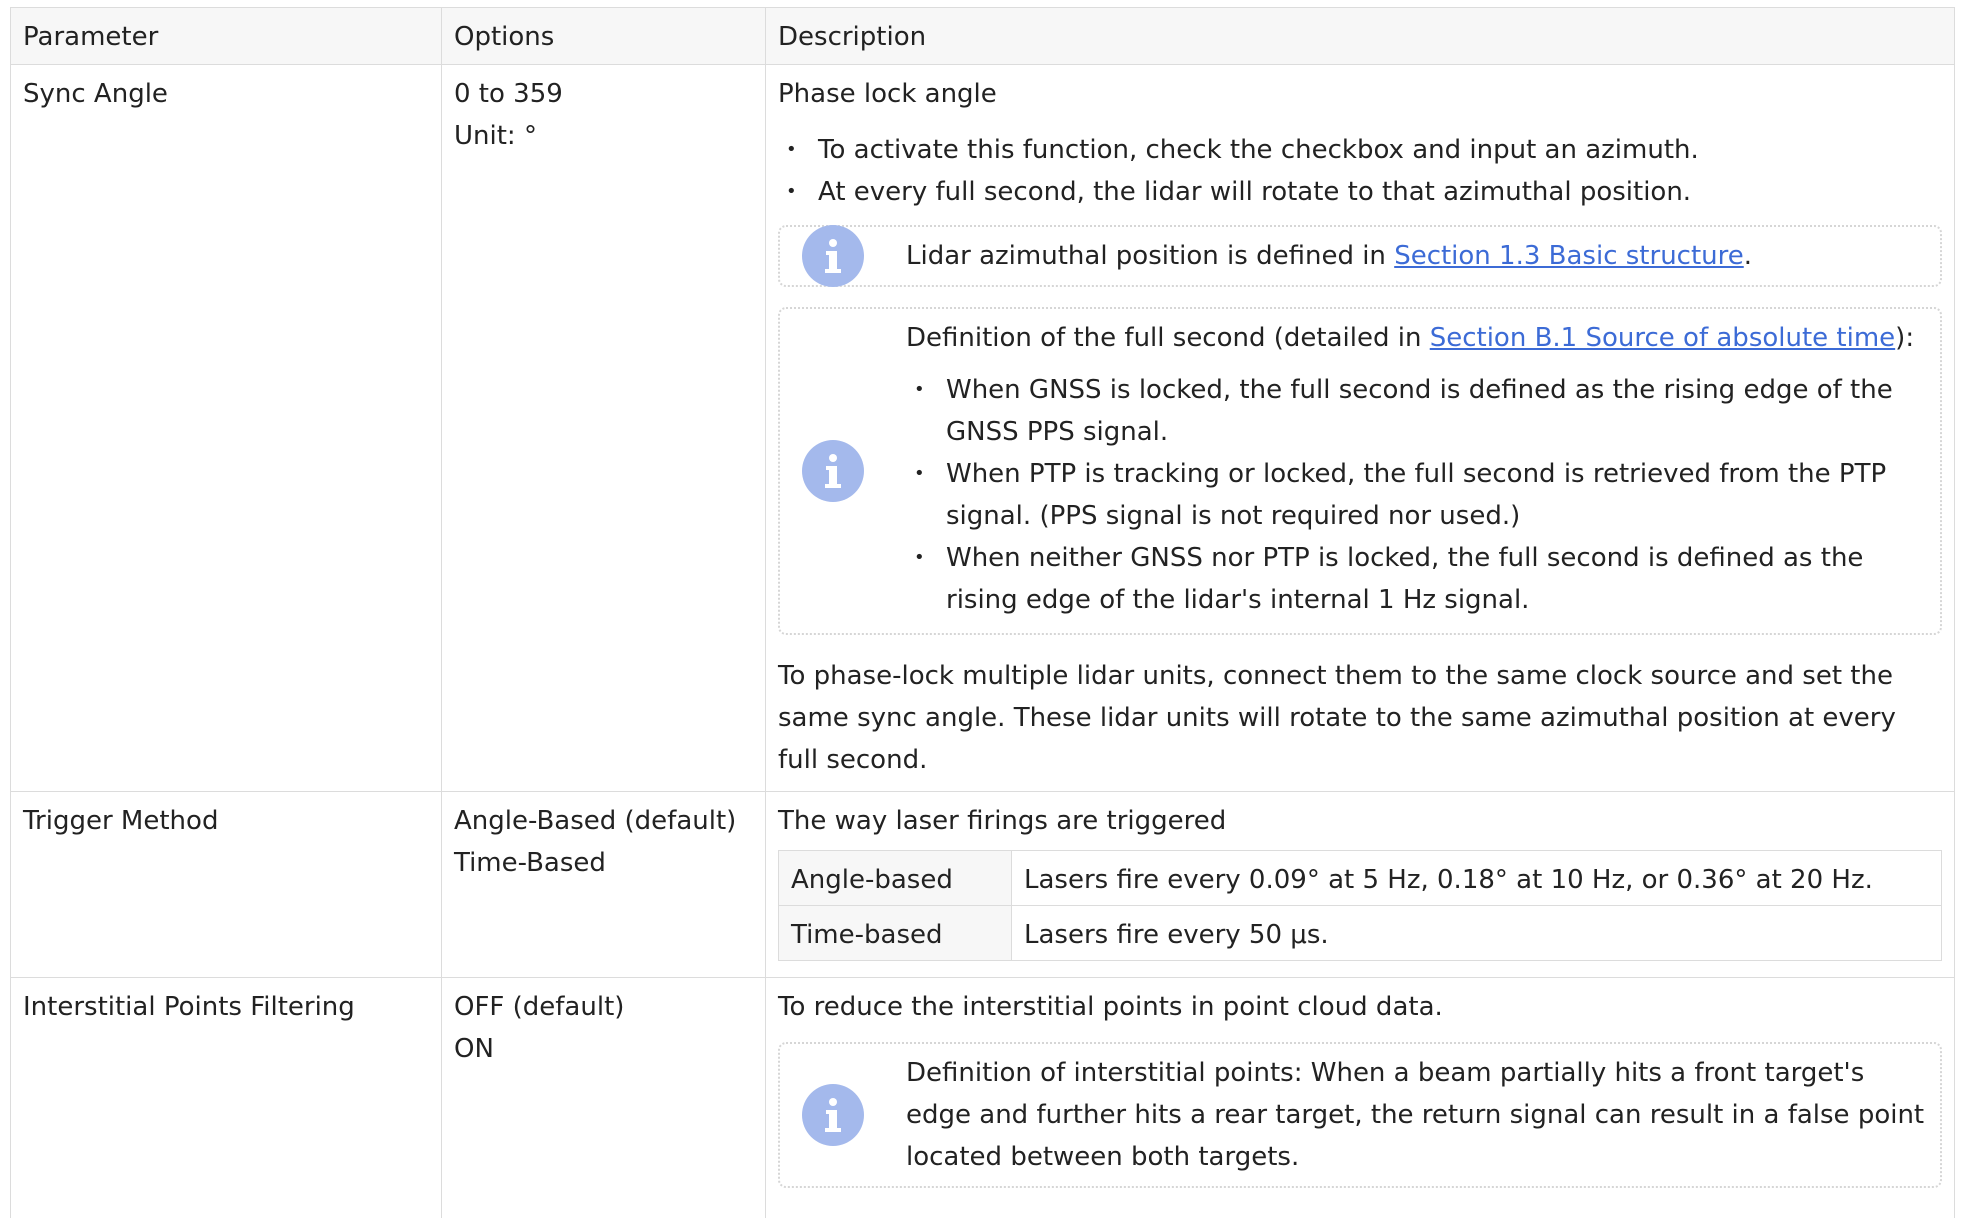 The width and height of the screenshot is (1961, 1230). Describe the element at coordinates (226, 428) in the screenshot. I see `parameter-cell: Sync Angle` at that location.